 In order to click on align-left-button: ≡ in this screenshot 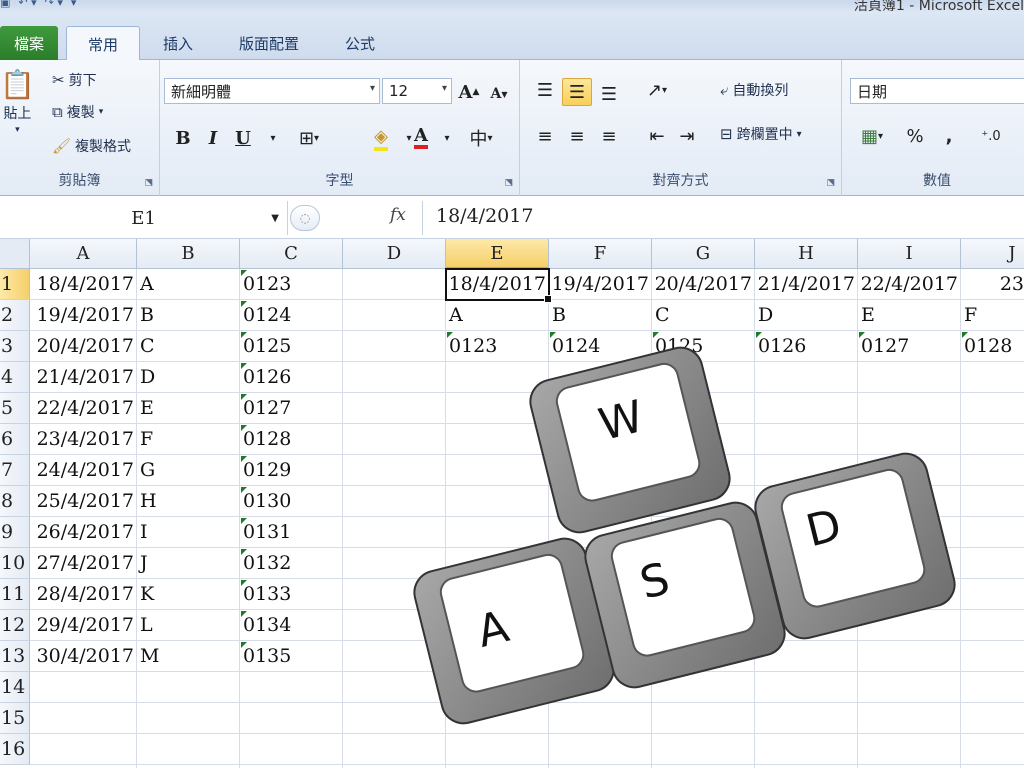, I will do `click(545, 136)`.